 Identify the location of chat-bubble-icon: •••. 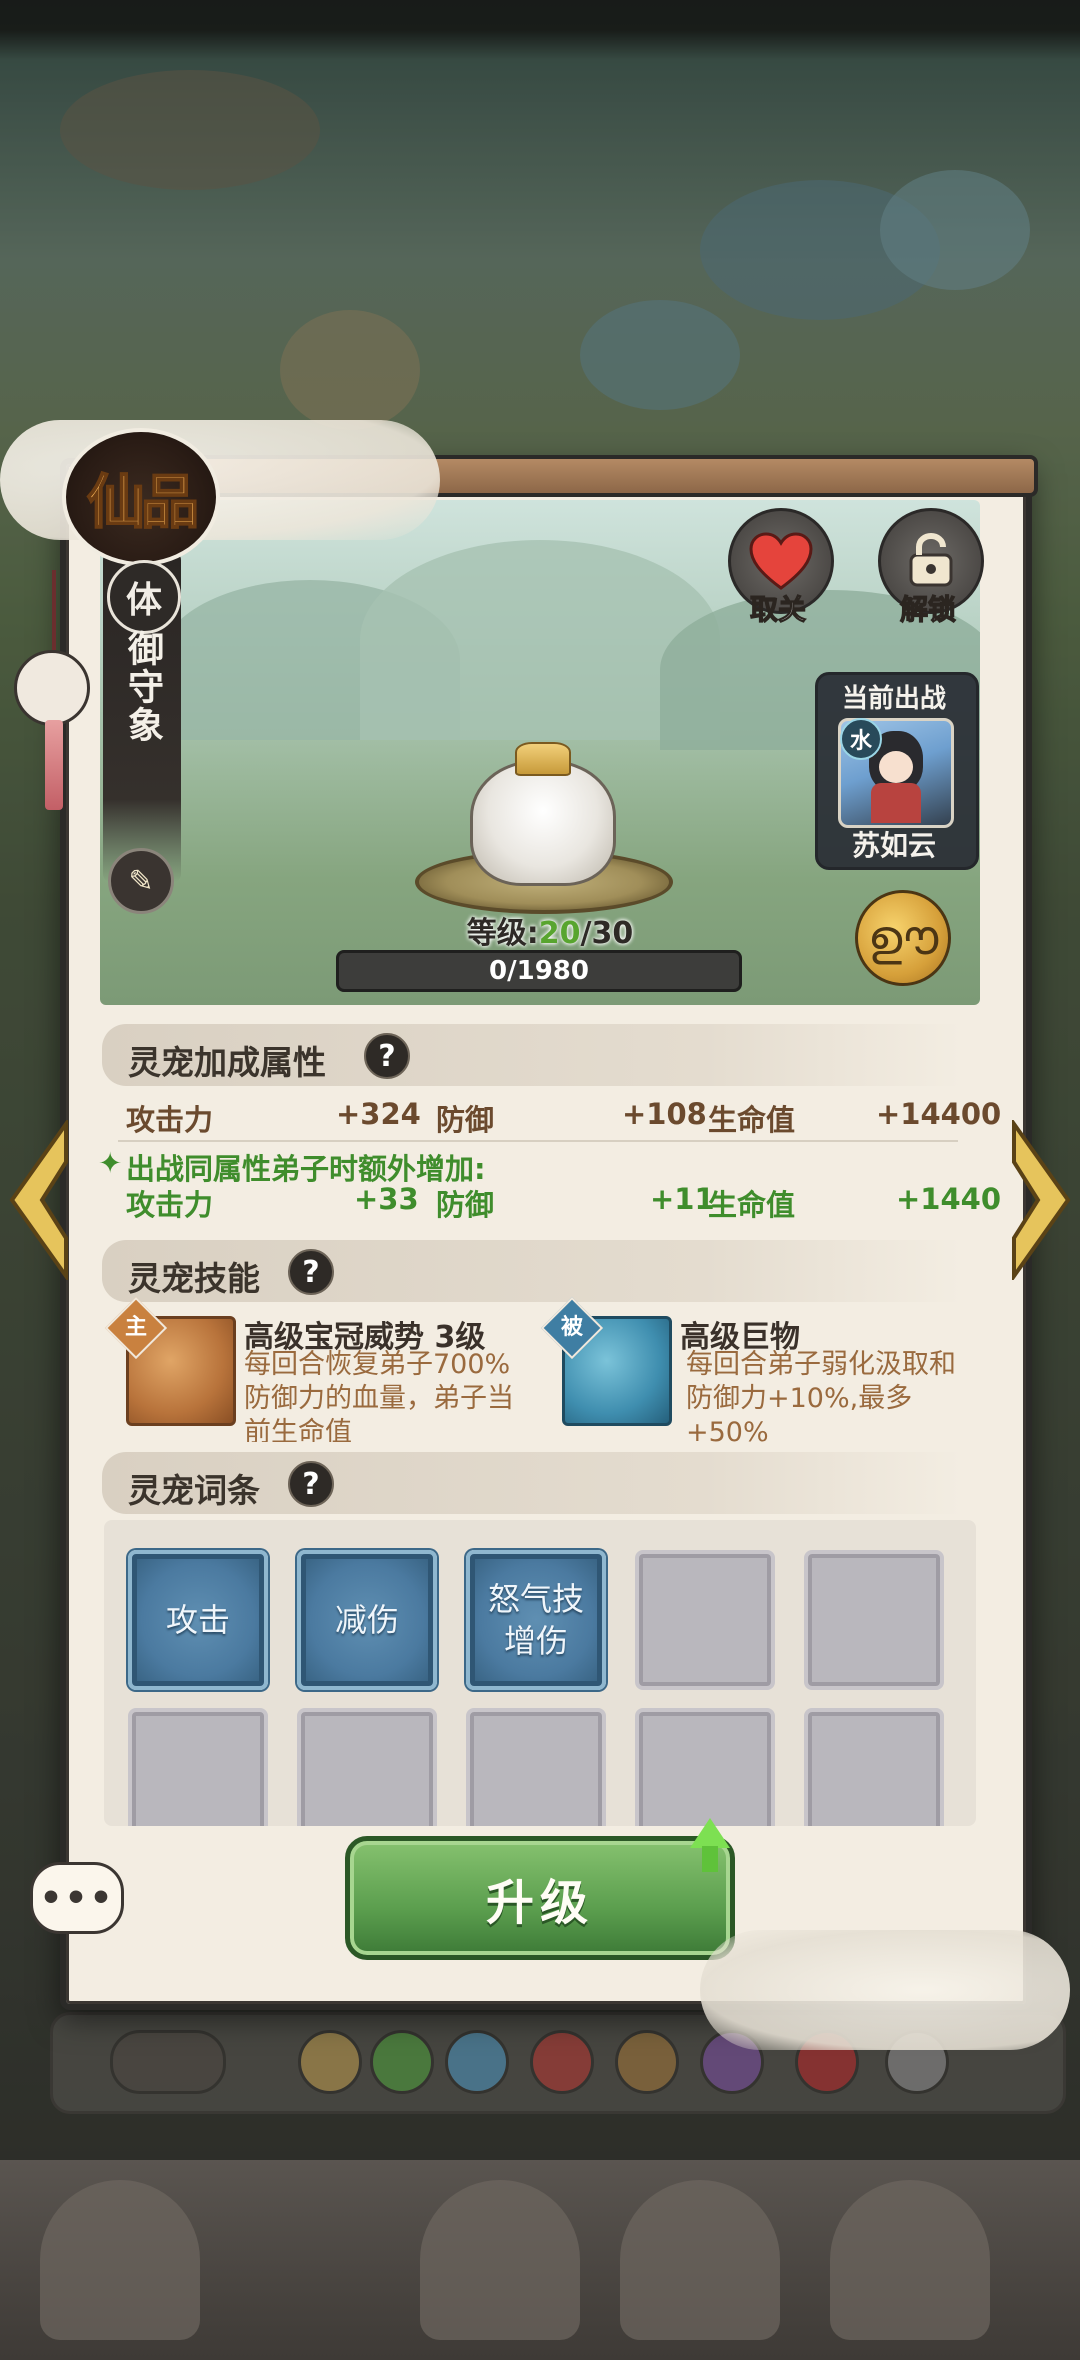
(77, 1898).